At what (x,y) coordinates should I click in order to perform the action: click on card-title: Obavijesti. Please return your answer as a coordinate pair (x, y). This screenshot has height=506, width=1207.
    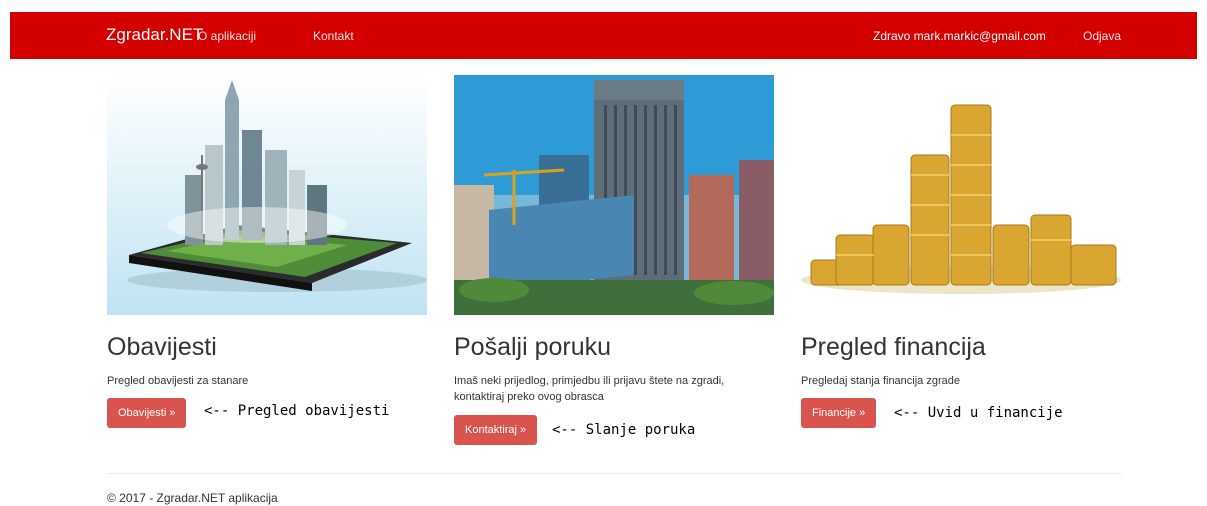
    Looking at the image, I should click on (162, 347).